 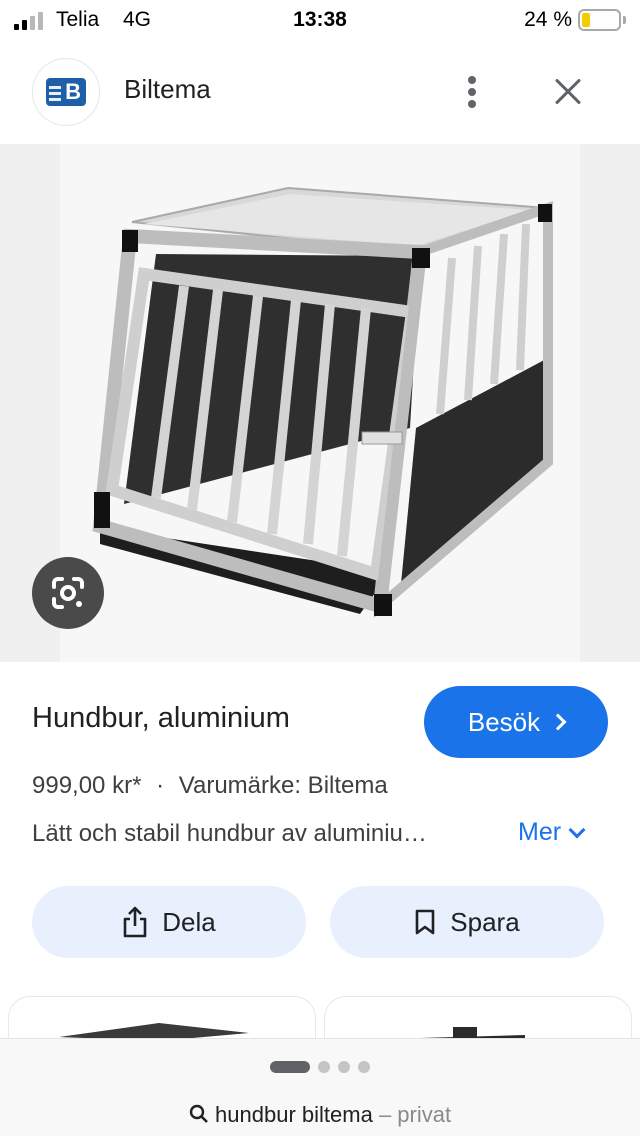 What do you see at coordinates (167, 89) in the screenshot?
I see `site-name: Biltema` at bounding box center [167, 89].